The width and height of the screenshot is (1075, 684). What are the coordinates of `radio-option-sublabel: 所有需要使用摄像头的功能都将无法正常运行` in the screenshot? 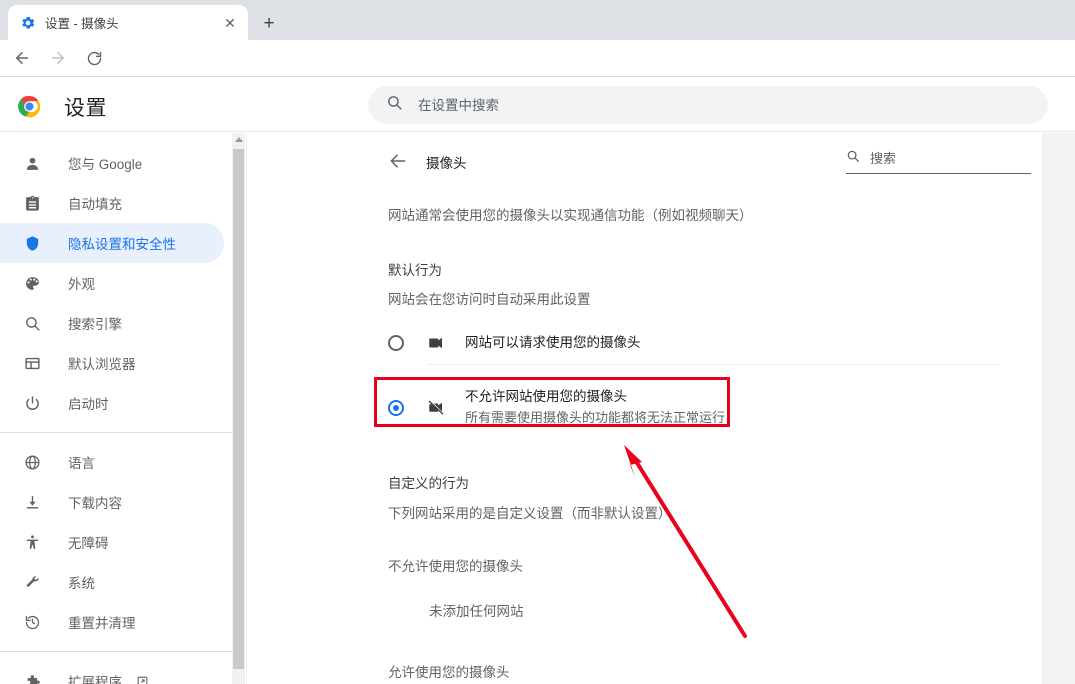 It's located at (595, 417).